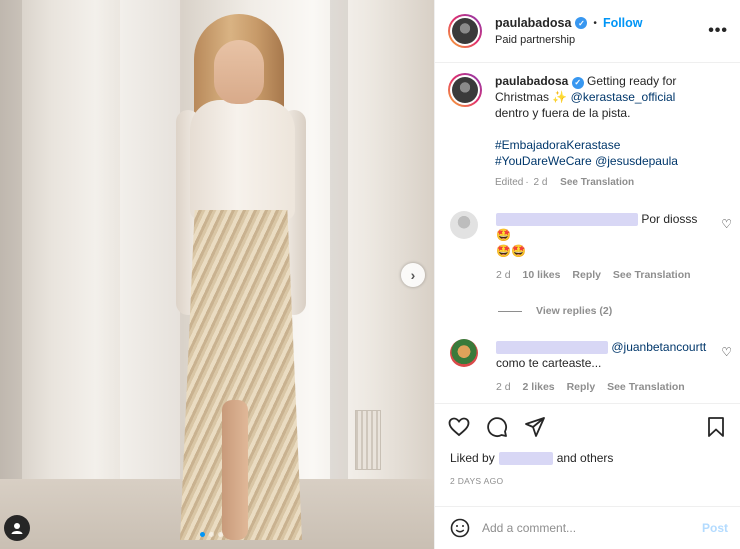 This screenshot has height=549, width=740. Describe the element at coordinates (623, 23) in the screenshot. I see `follow-button: Follow` at that location.